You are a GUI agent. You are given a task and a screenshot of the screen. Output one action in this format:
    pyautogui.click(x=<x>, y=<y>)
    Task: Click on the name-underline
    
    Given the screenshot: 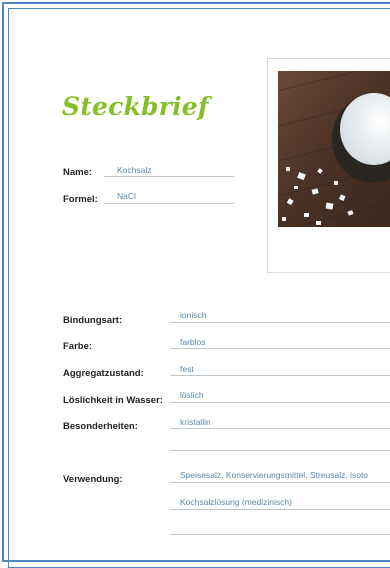 What is the action you would take?
    pyautogui.click(x=169, y=176)
    